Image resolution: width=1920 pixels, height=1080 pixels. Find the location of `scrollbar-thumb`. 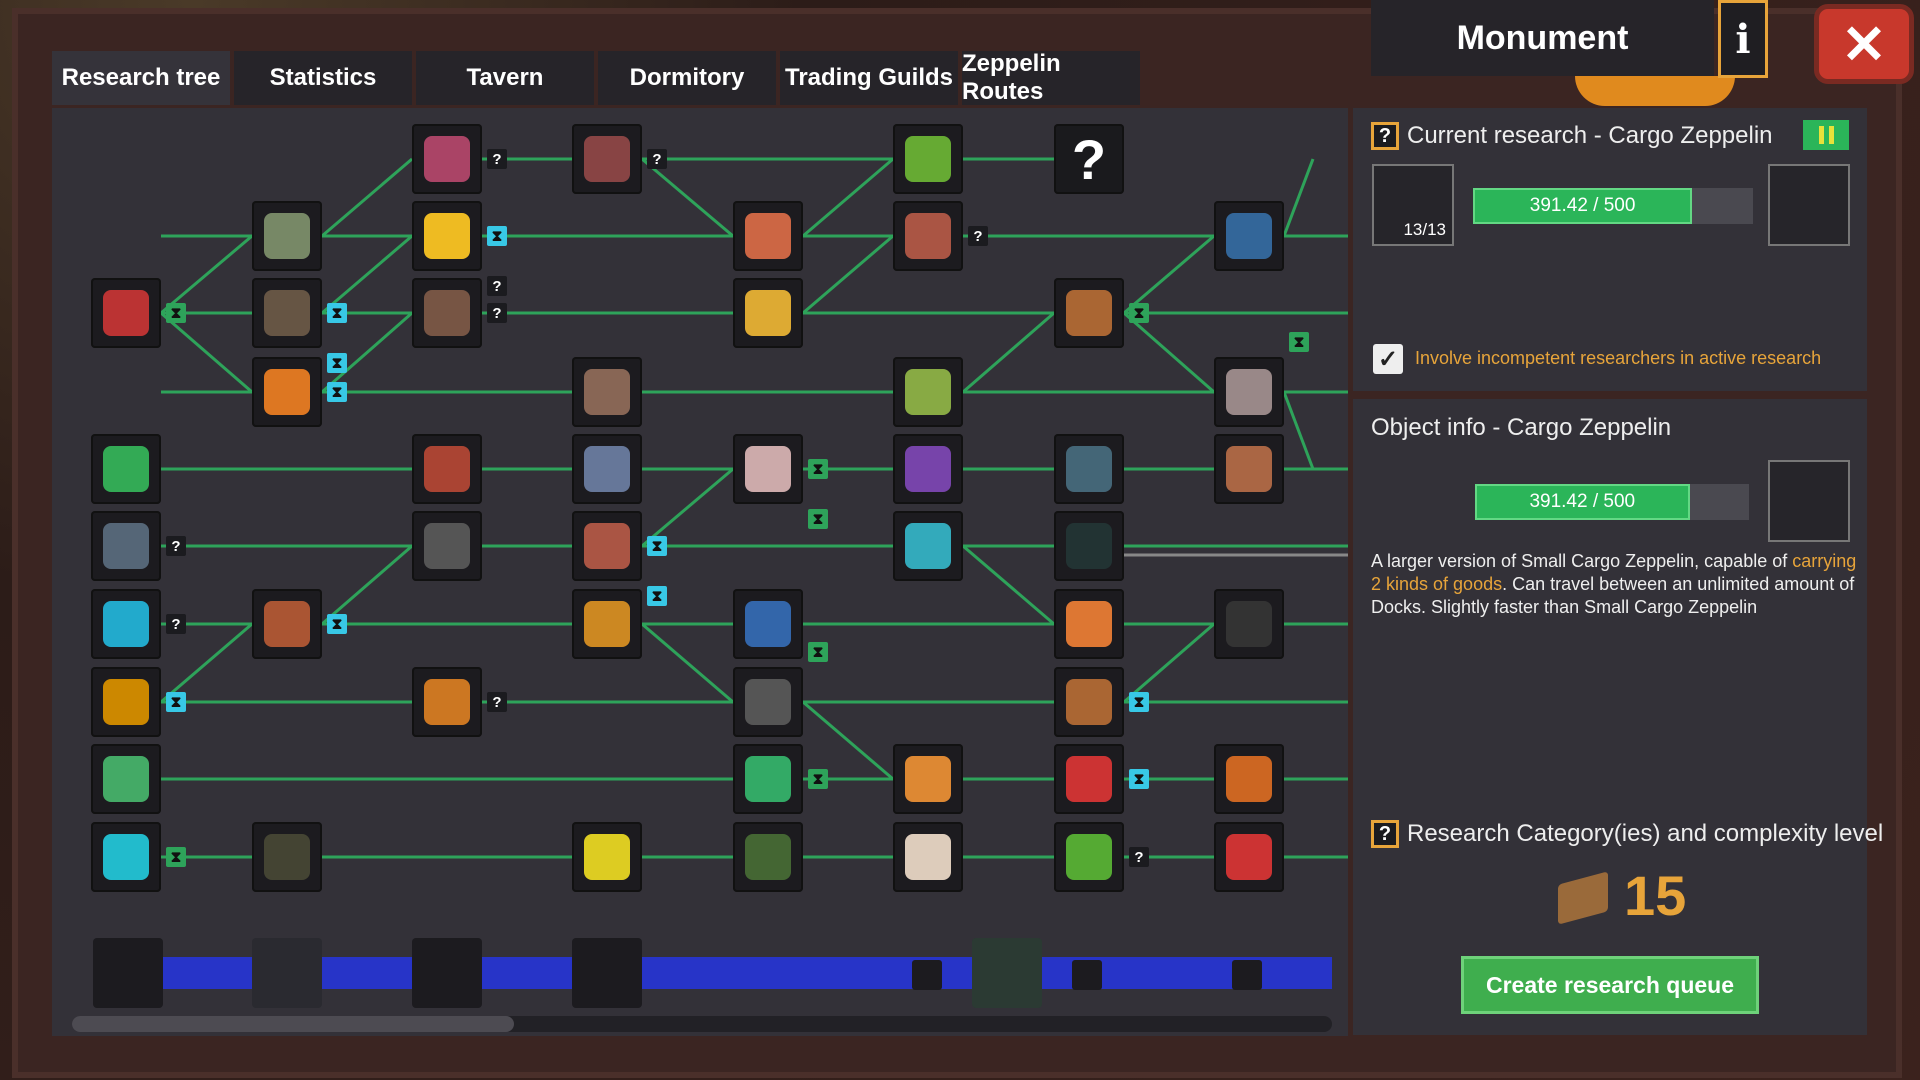

scrollbar-thumb is located at coordinates (293, 1024).